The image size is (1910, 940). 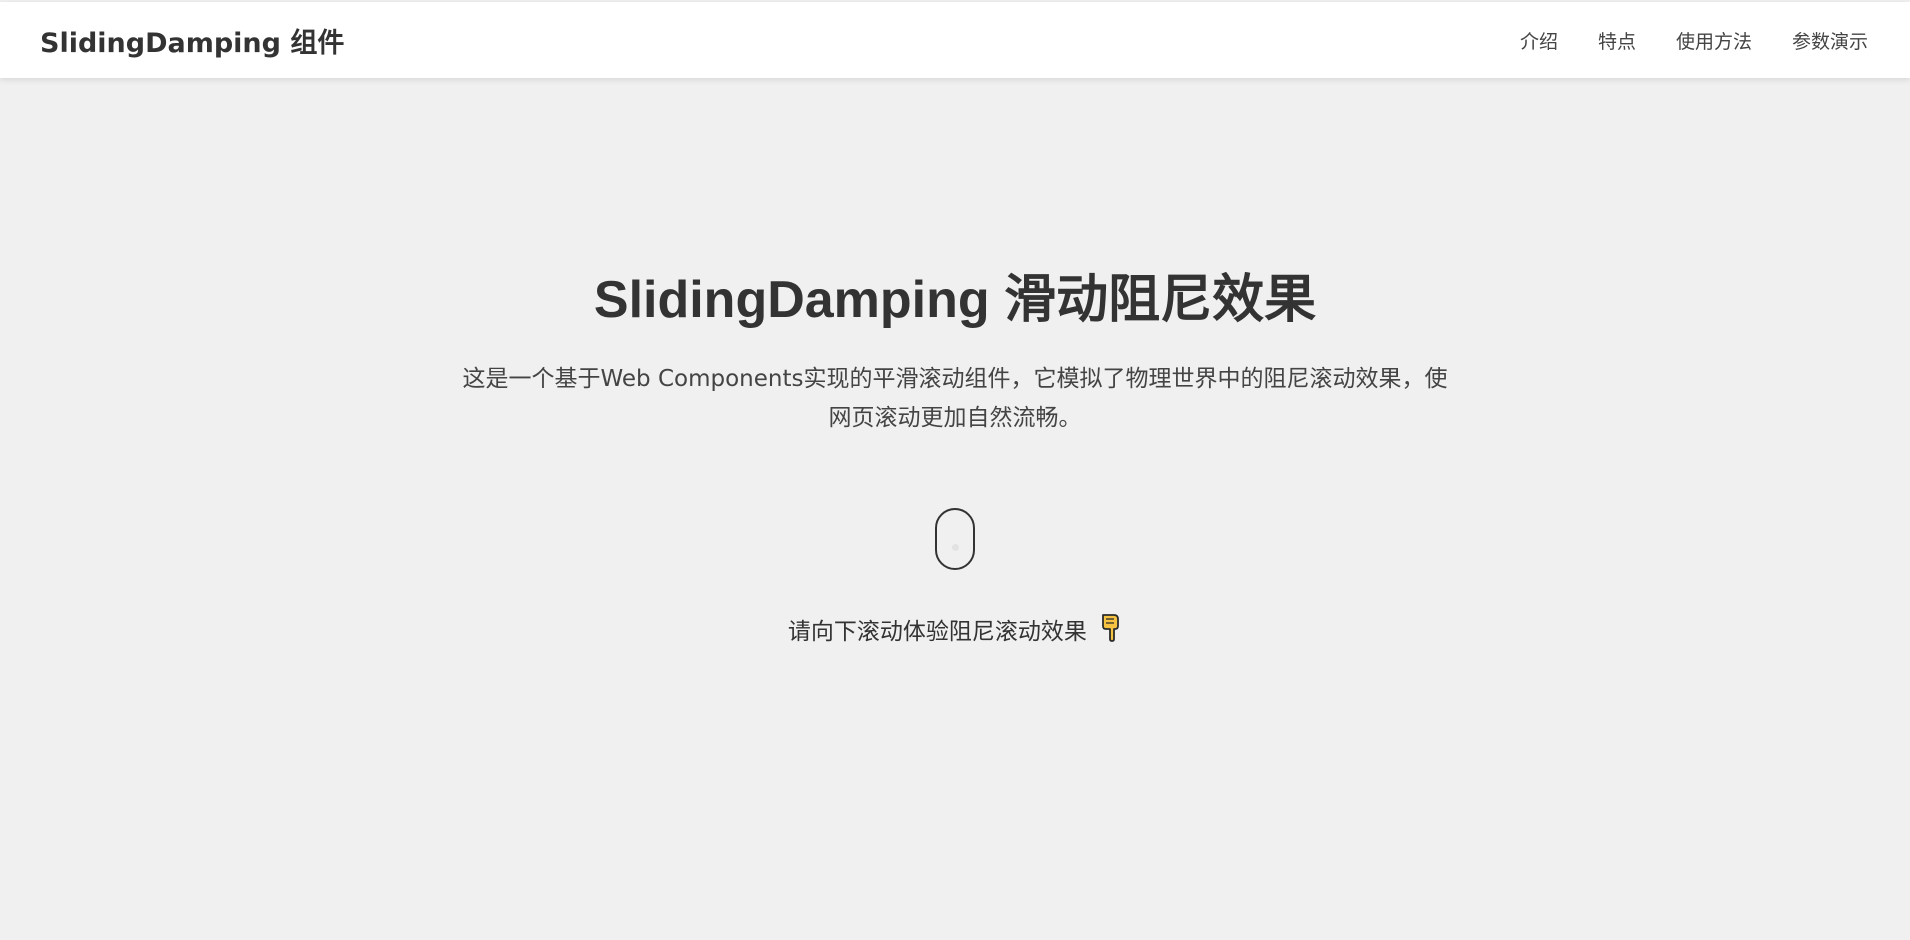 What do you see at coordinates (1111, 630) in the screenshot?
I see `pointing-down-hand-icon` at bounding box center [1111, 630].